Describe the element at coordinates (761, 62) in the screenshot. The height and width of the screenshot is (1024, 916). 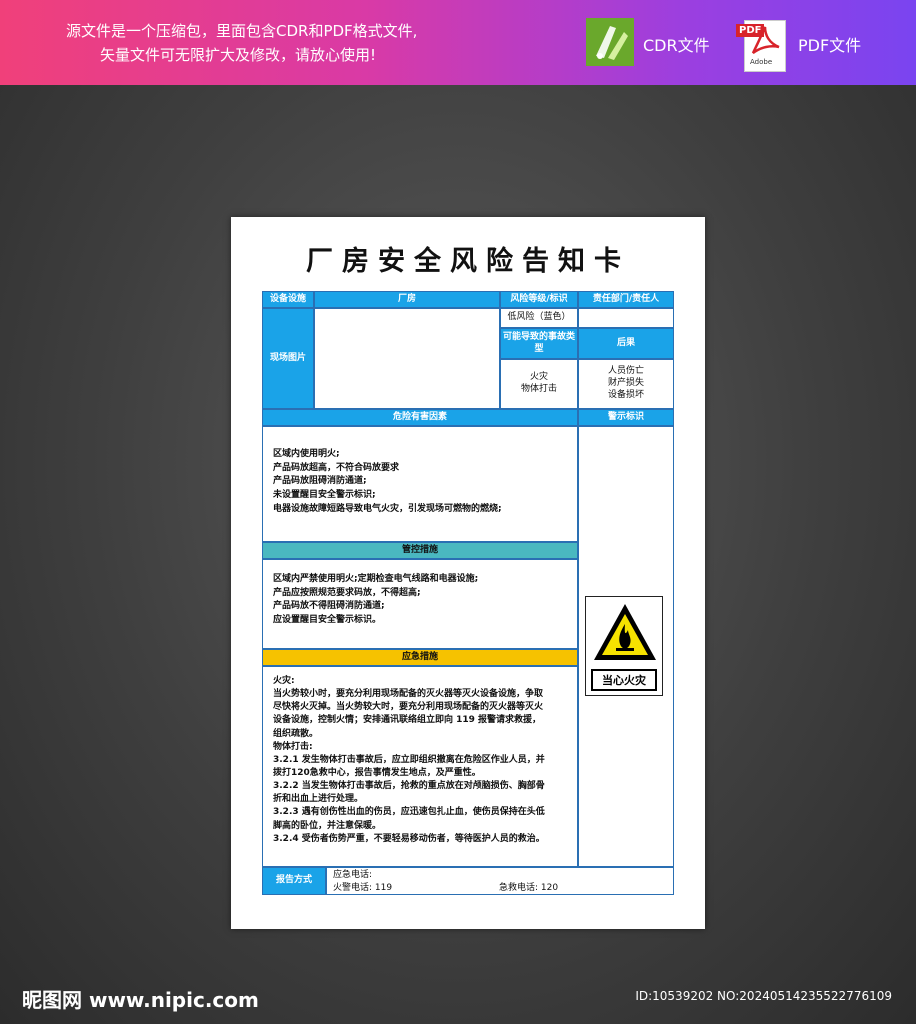
I see `adobe-text: Adobe` at that location.